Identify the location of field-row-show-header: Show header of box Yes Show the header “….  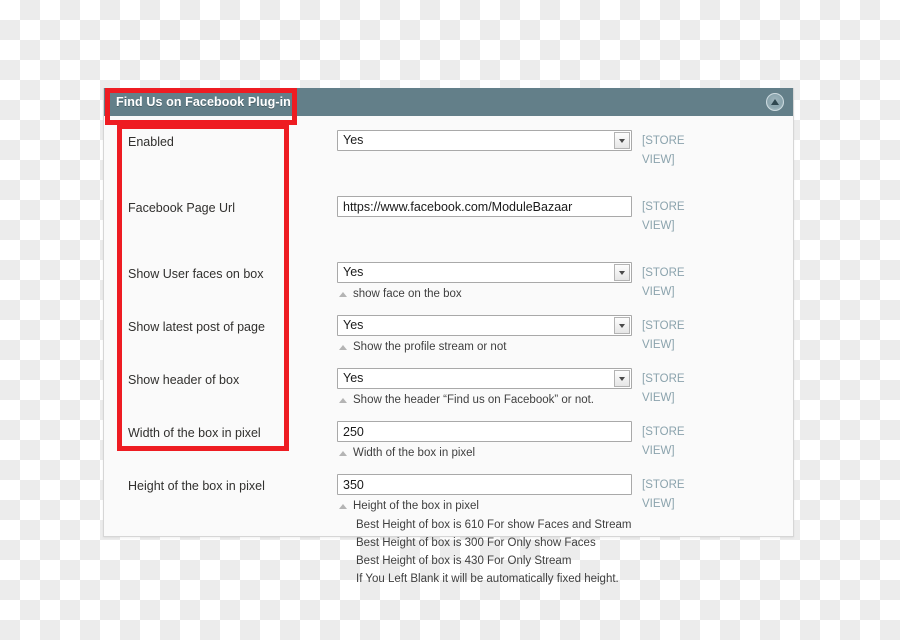
(448, 388).